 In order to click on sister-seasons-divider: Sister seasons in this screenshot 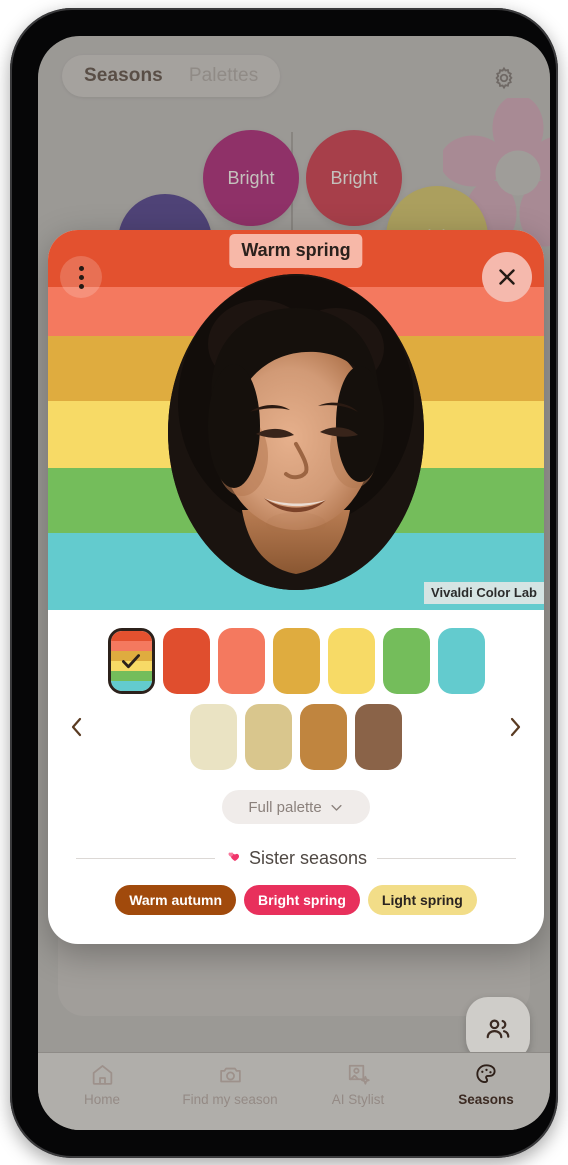, I will do `click(296, 858)`.